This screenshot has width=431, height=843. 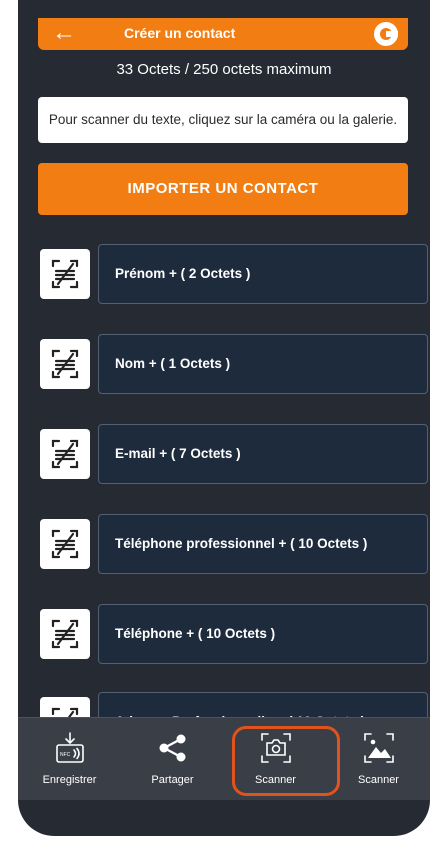 What do you see at coordinates (224, 69) in the screenshot?
I see `octets-counter: 33 Octets / 250 octets maximum` at bounding box center [224, 69].